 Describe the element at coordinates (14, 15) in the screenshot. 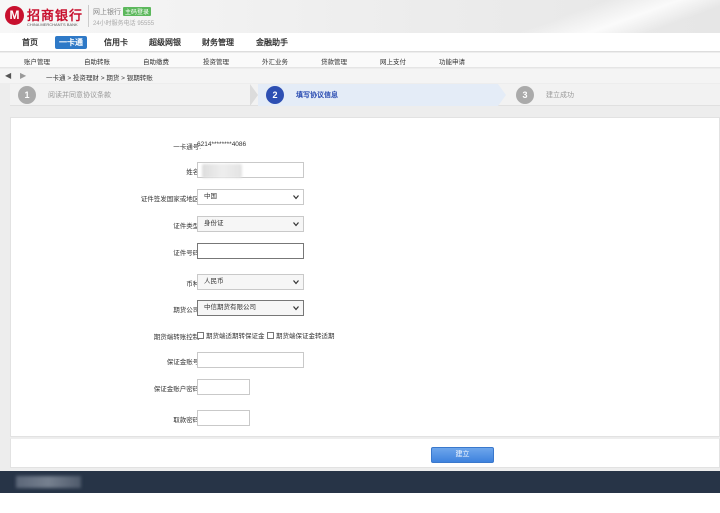

I see `logo-icon: M` at that location.